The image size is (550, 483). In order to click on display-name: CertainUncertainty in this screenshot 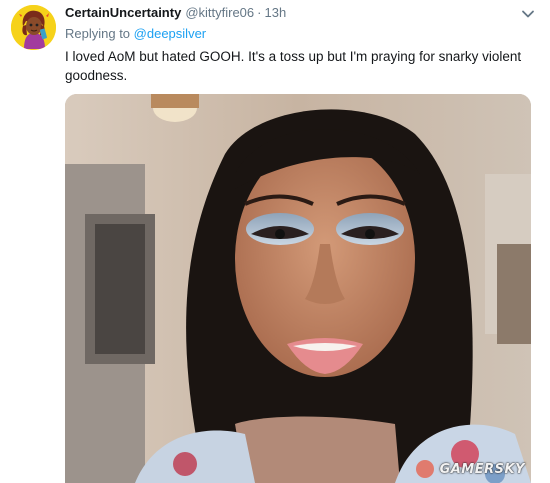, I will do `click(123, 12)`.